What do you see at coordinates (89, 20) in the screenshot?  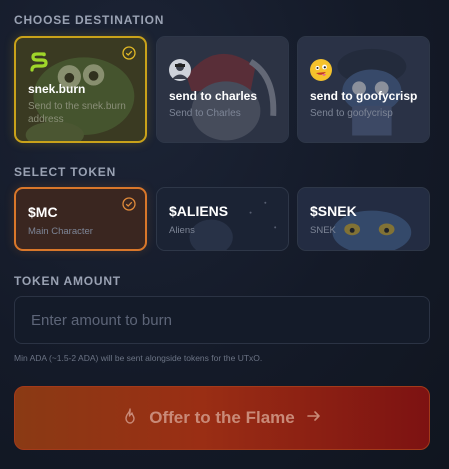 I see `choose-destination-label: CHOOSE DESTINATION` at bounding box center [89, 20].